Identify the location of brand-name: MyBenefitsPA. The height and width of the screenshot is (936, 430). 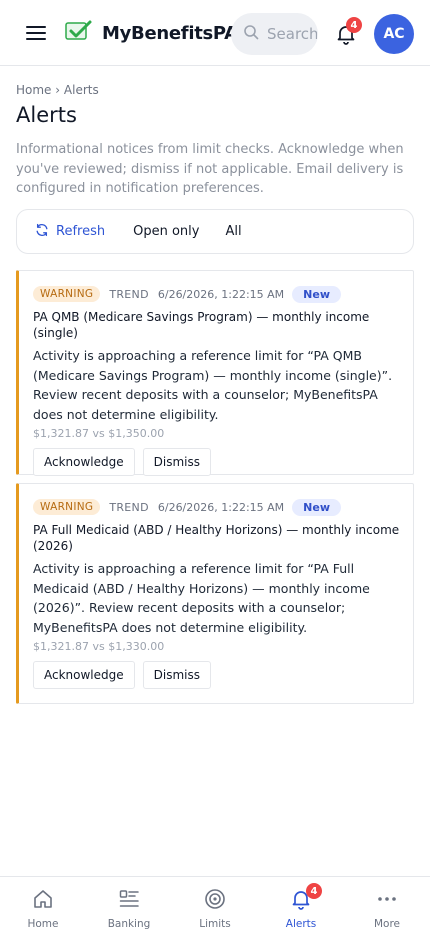
(170, 33).